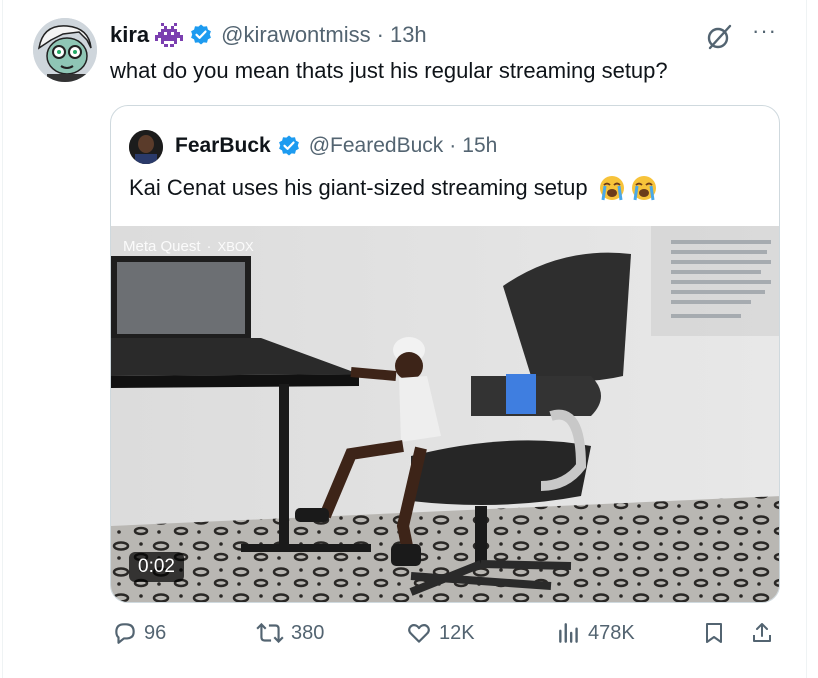 Image resolution: width=818 pixels, height=678 pixels. I want to click on quote-author-handle: @FearedBuck, so click(376, 146).